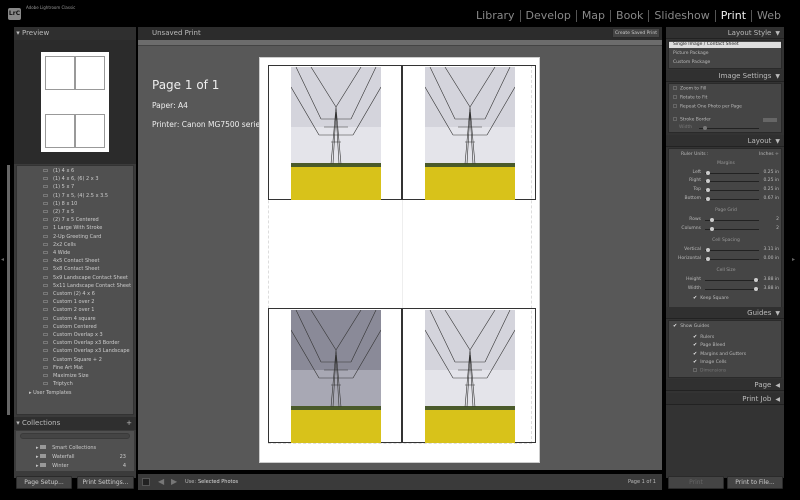 This screenshot has height=500, width=800. What do you see at coordinates (58, 261) in the screenshot?
I see `template-item: 4x5 Contact Sheet` at bounding box center [58, 261].